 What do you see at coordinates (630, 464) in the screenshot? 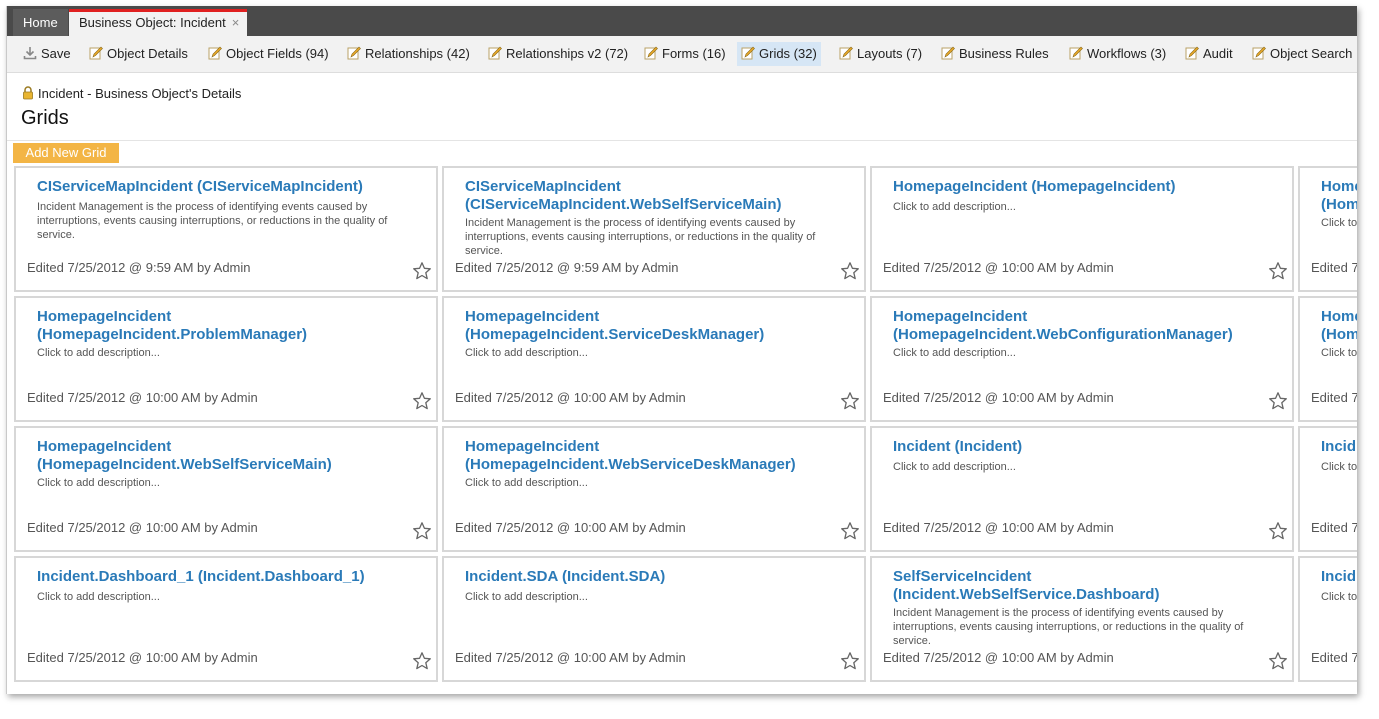
I see `grid-card-title-line2: (HomepageIncident.WebServiceDeskManager)` at bounding box center [630, 464].